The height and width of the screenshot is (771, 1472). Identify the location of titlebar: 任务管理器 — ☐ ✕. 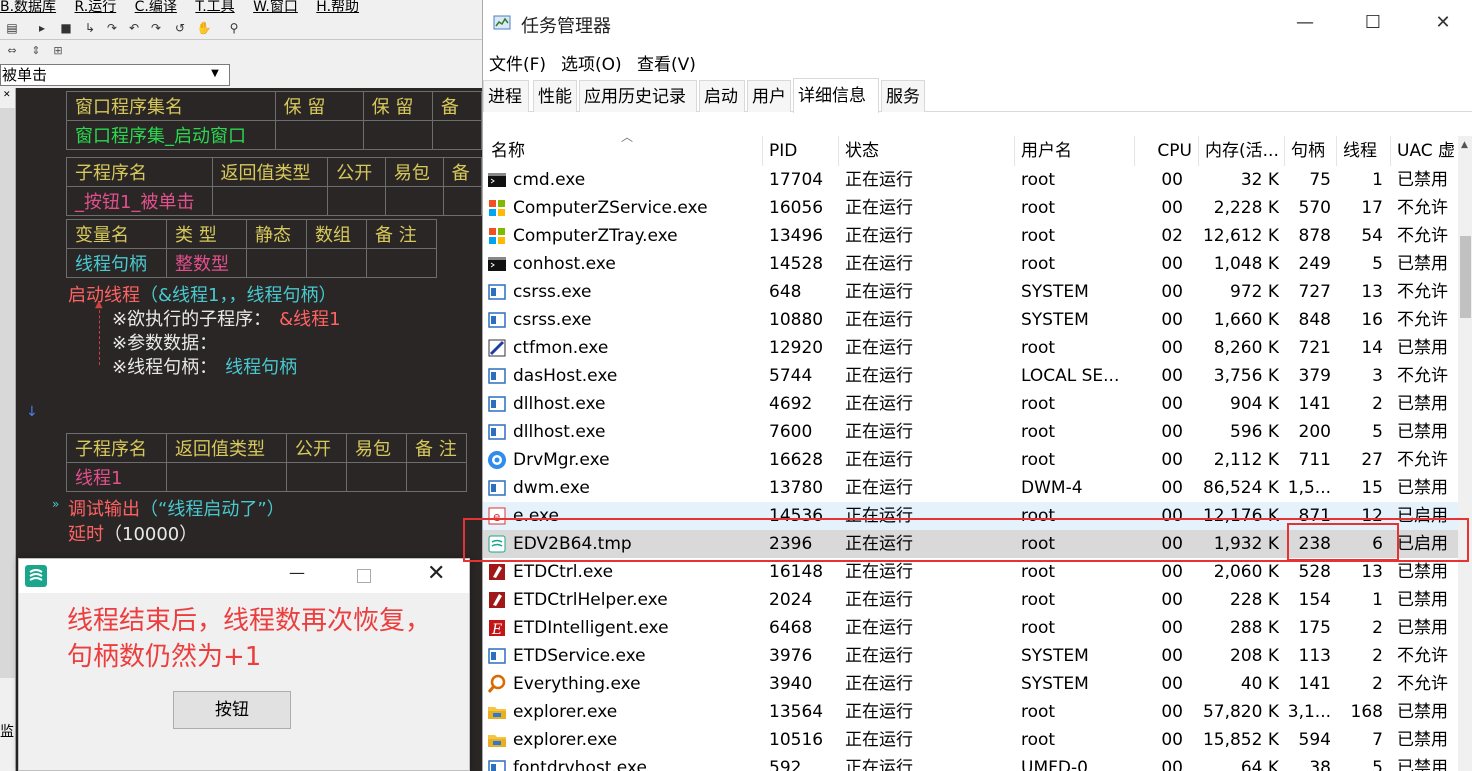
(977, 23).